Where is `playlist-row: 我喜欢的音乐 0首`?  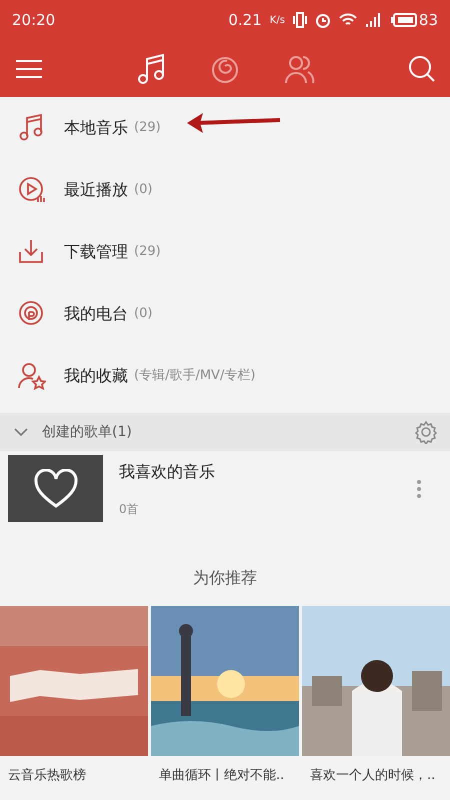
playlist-row: 我喜欢的音乐 0首 is located at coordinates (225, 488).